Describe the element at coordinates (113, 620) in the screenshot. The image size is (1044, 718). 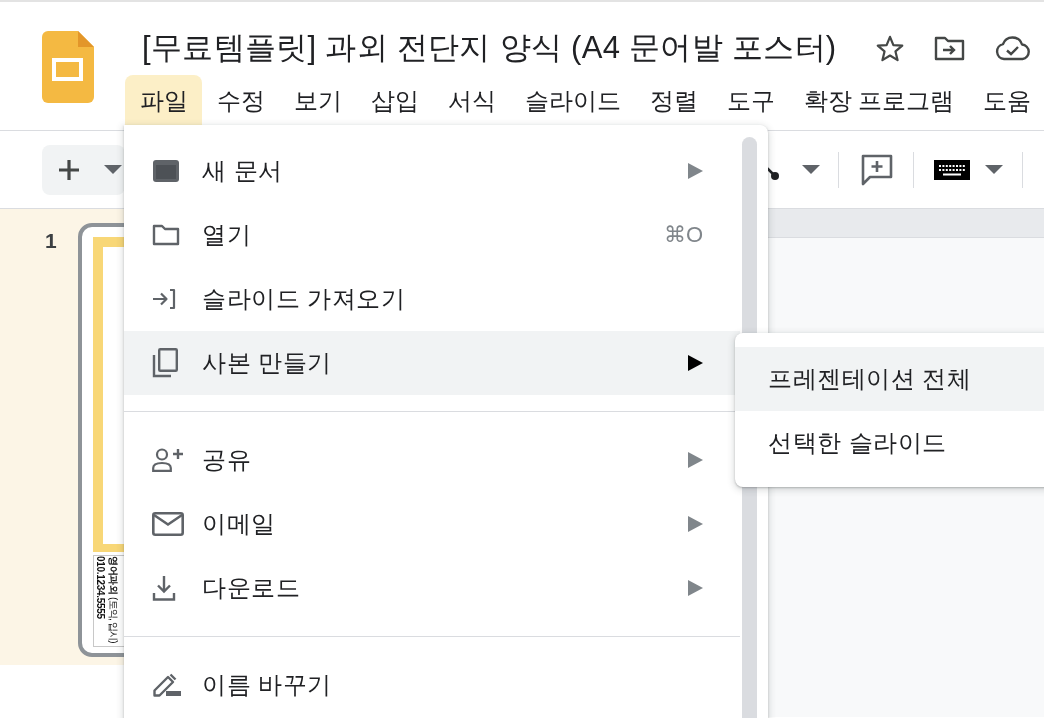
I see `slide-subheading-text: (토익, 입시)` at that location.